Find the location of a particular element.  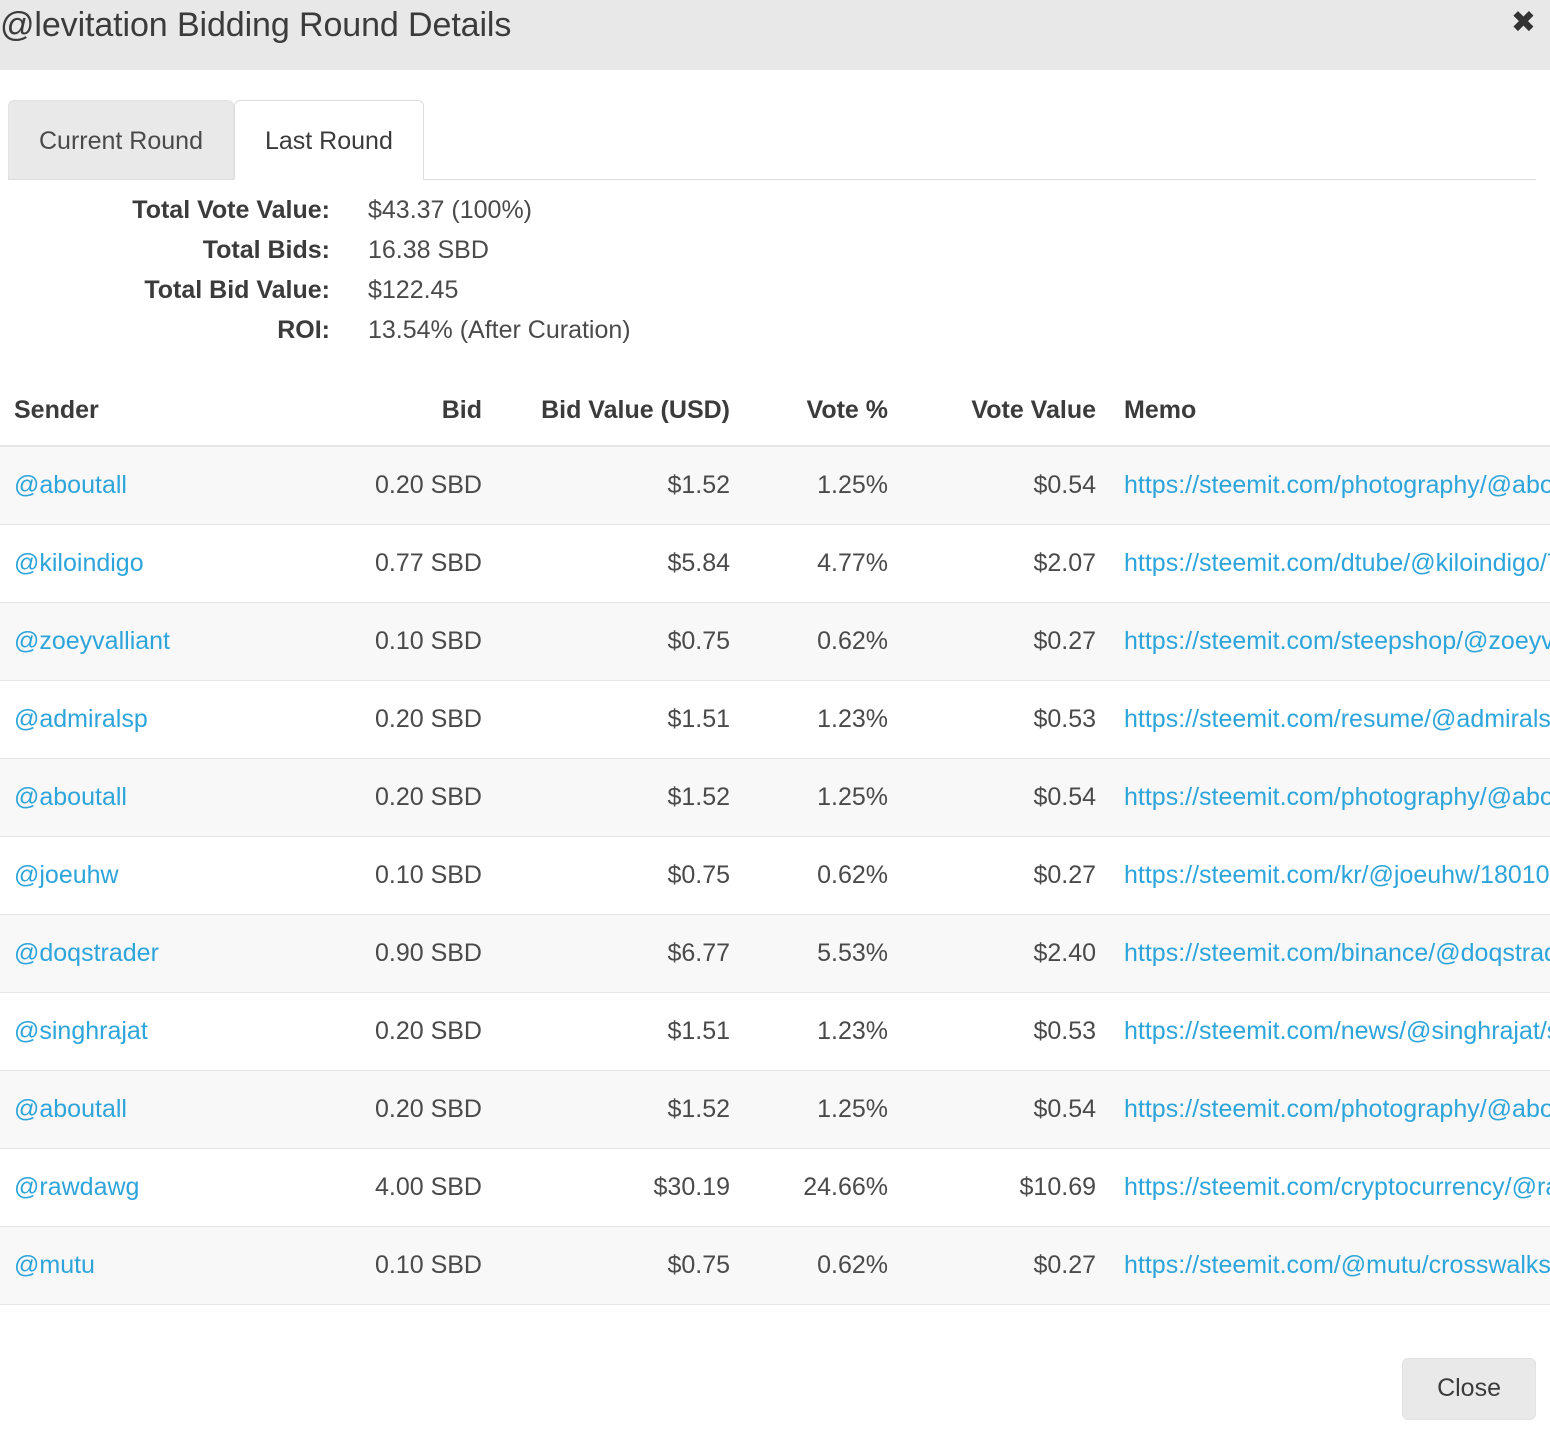

cell-vote-value: $0.54 is located at coordinates (1006, 485).